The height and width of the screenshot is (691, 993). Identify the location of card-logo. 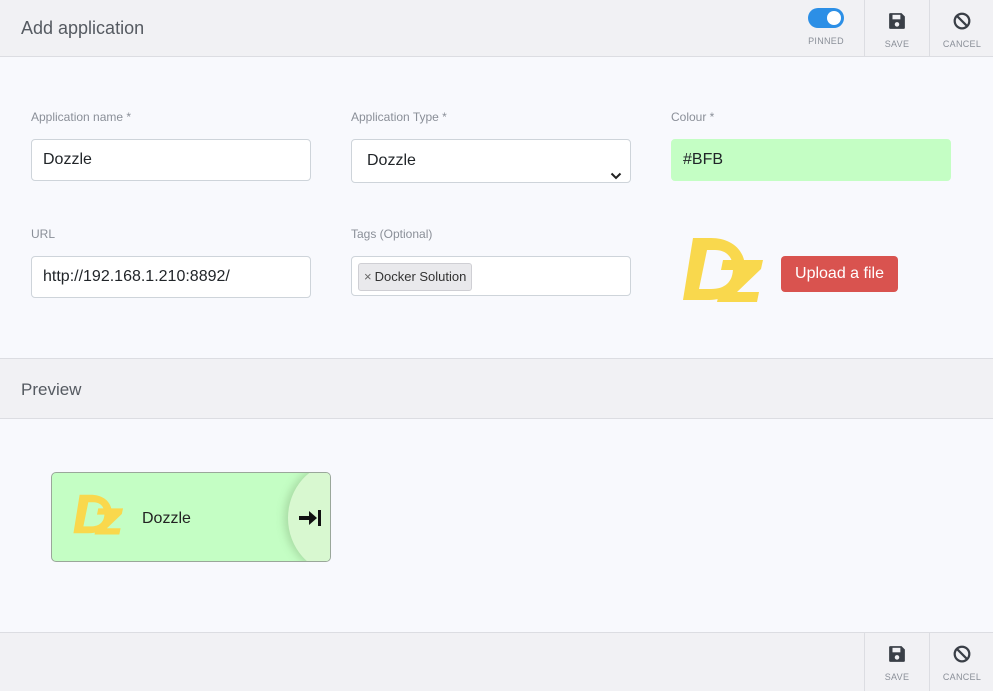
(97, 516).